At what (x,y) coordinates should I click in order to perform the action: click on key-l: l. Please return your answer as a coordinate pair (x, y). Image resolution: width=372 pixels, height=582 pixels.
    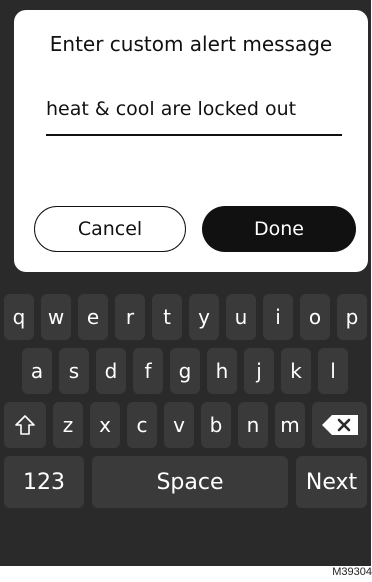
    Looking at the image, I should click on (333, 371).